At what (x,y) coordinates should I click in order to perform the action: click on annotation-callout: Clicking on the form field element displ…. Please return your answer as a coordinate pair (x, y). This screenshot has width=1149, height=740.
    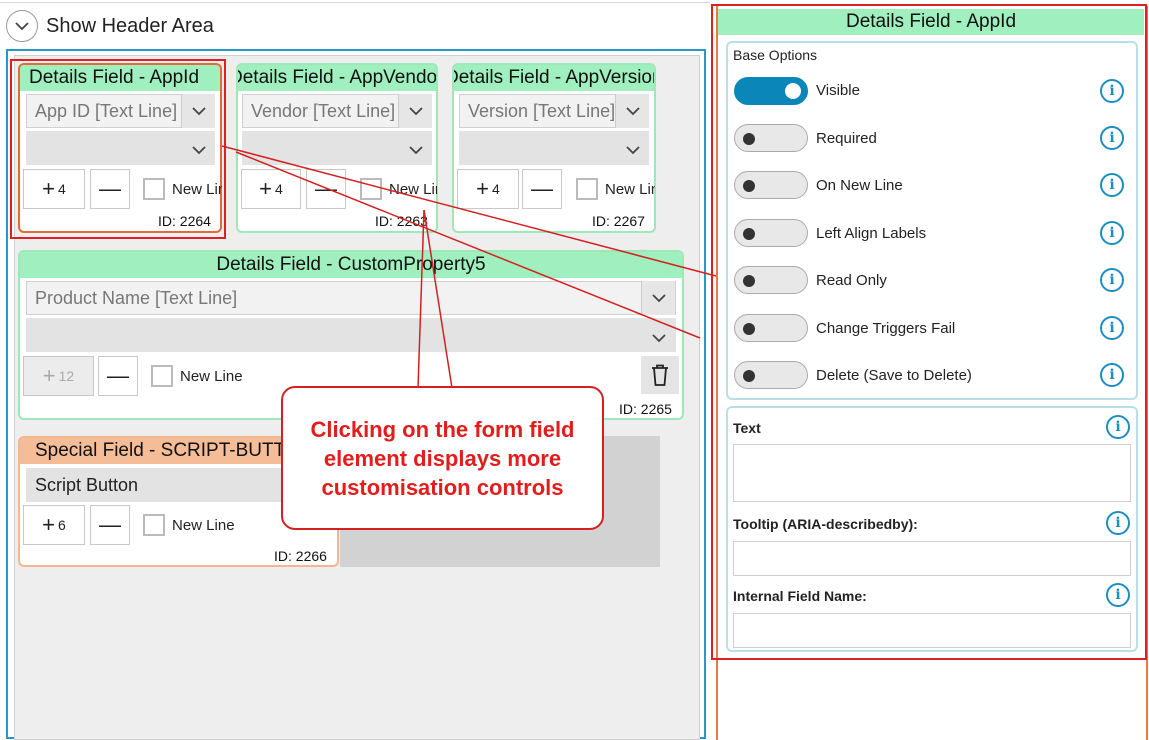
    Looking at the image, I should click on (442, 458).